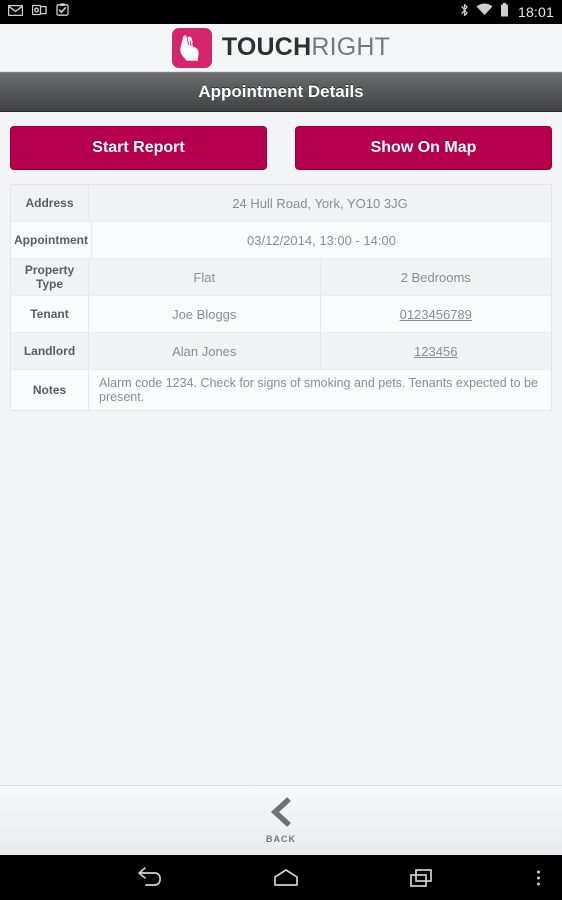  What do you see at coordinates (281, 12) in the screenshot?
I see `android-status-bar: 18:01` at bounding box center [281, 12].